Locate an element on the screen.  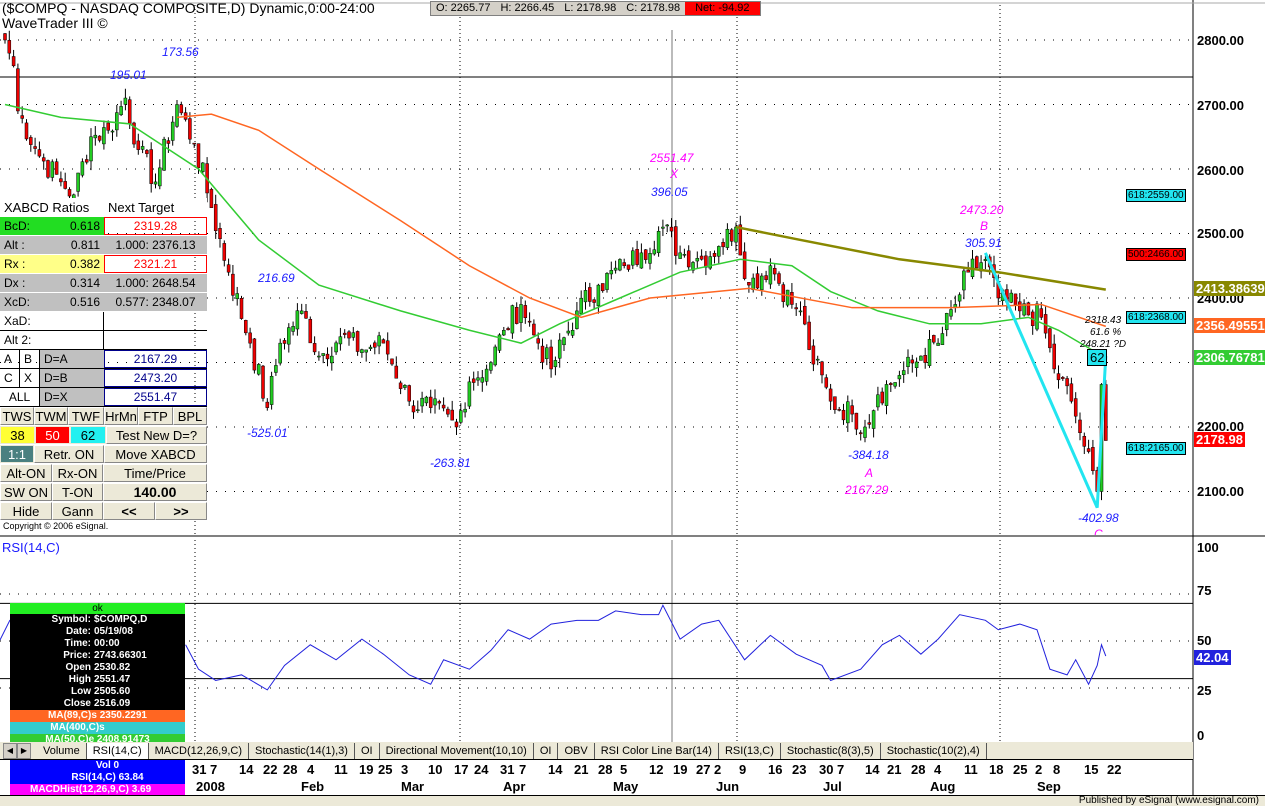
gann-button: Gann is located at coordinates (77, 511).